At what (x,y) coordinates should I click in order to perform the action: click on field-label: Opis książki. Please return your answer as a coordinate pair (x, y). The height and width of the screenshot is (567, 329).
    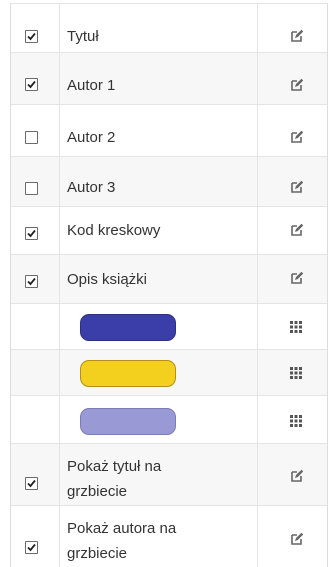
    Looking at the image, I should click on (107, 279).